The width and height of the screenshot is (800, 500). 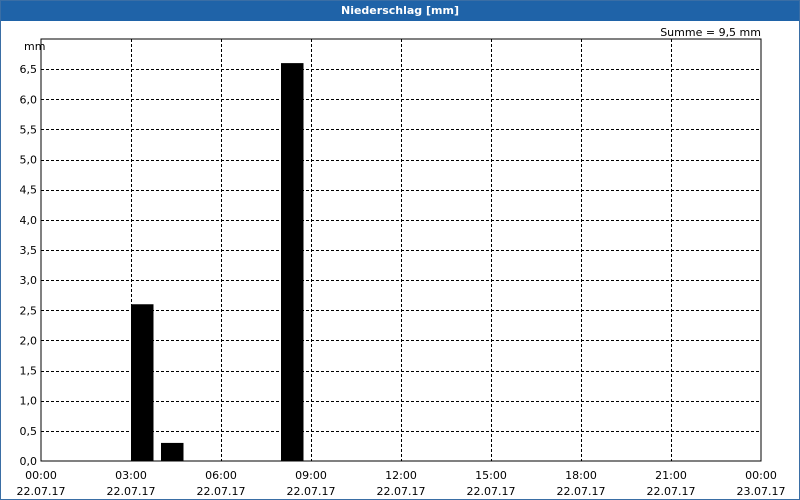 I want to click on y-tick-label: 1,0, so click(x=29, y=401).